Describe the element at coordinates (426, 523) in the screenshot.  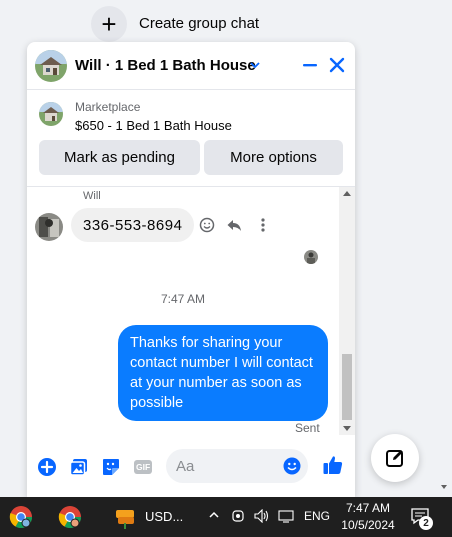
I see `notification-badge: 2` at that location.